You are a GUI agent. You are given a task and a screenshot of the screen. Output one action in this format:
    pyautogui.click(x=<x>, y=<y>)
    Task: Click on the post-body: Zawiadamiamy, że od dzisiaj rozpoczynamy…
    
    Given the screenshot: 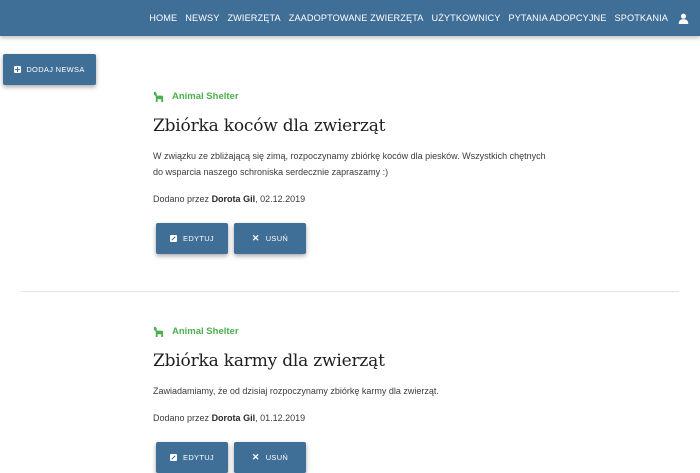 What is the action you would take?
    pyautogui.click(x=296, y=391)
    